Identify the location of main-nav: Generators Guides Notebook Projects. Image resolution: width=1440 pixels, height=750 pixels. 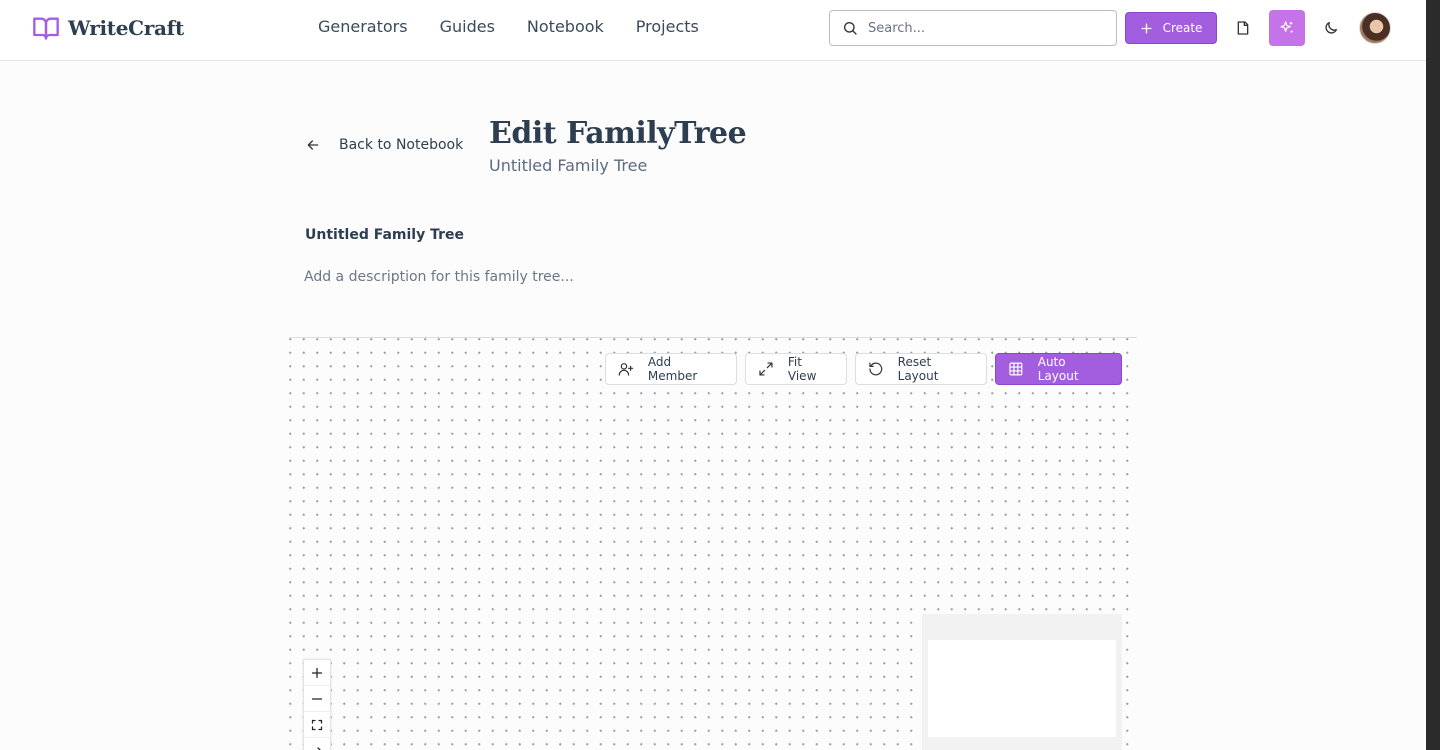
(508, 26).